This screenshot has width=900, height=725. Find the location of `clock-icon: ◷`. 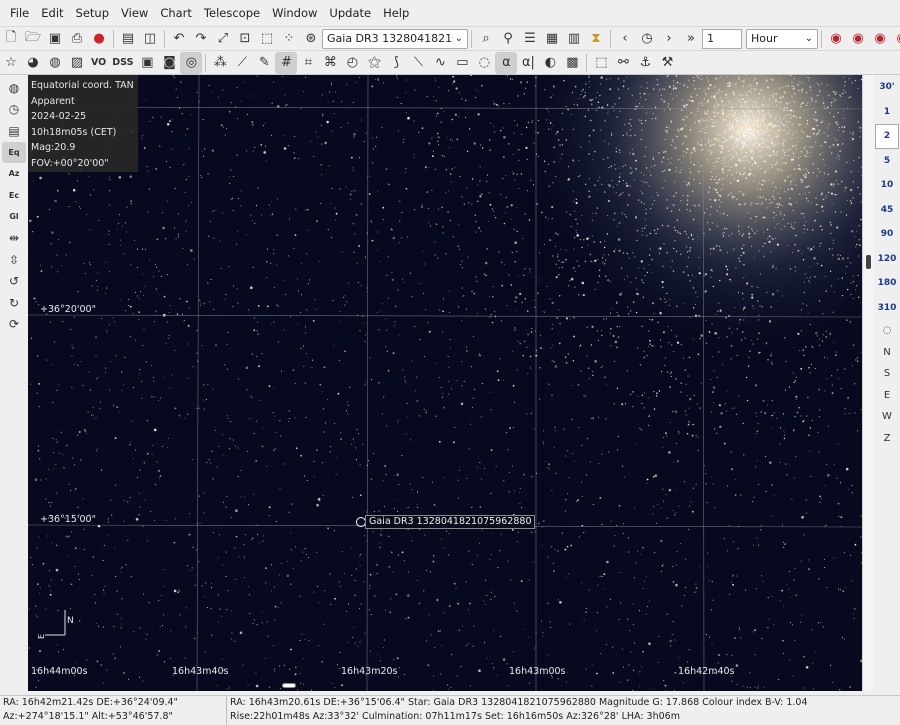

clock-icon: ◷ is located at coordinates (647, 39).